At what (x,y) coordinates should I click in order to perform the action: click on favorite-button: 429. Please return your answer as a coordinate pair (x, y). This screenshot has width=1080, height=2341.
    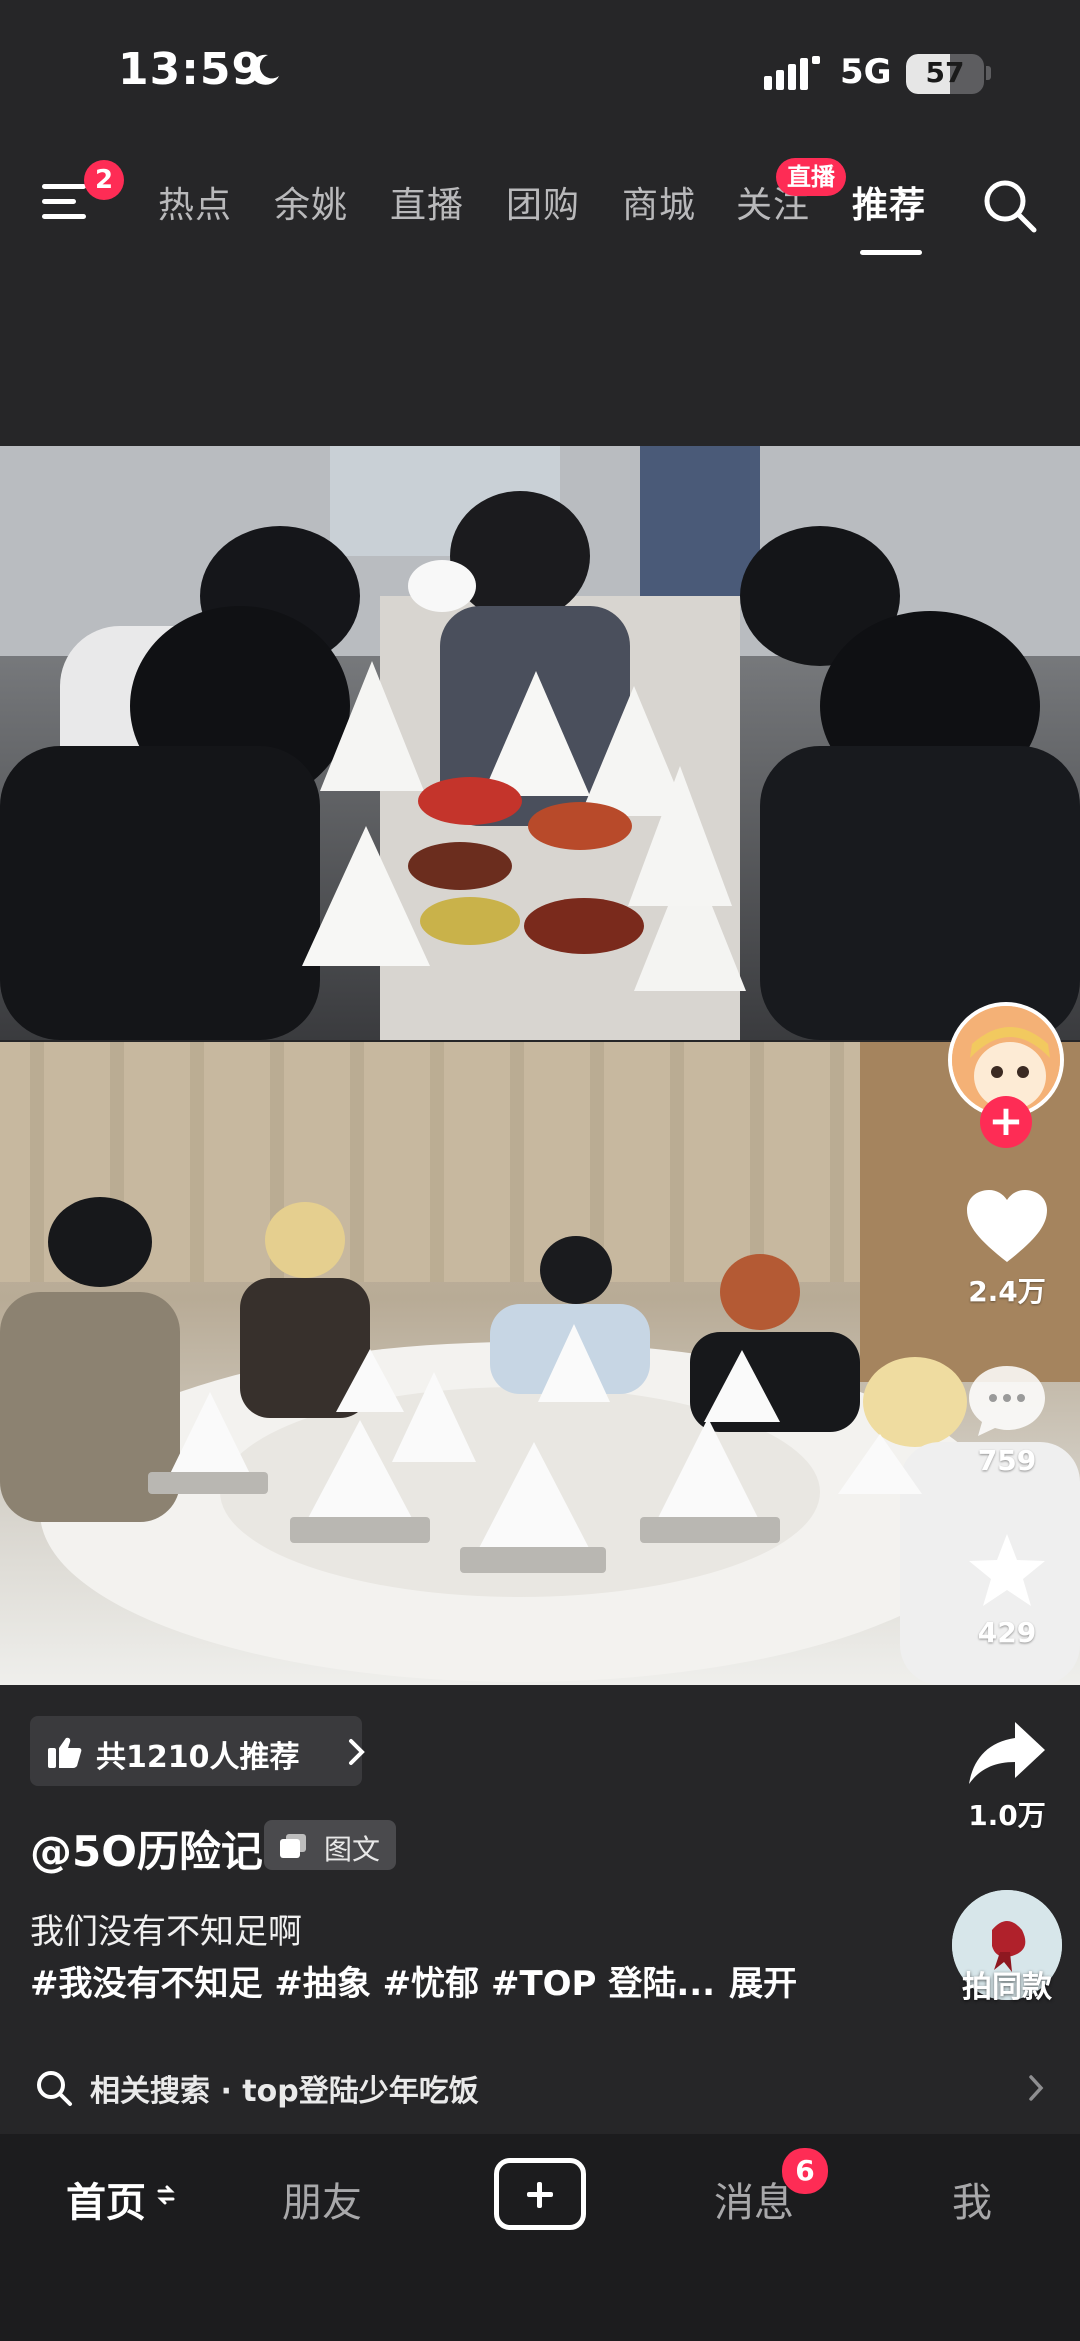
    Looking at the image, I should click on (1007, 1589).